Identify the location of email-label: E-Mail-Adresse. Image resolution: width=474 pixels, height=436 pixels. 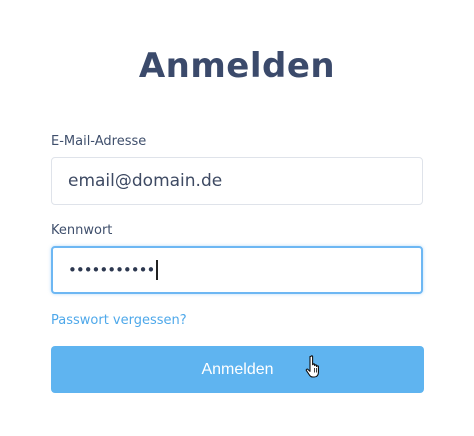
(99, 141).